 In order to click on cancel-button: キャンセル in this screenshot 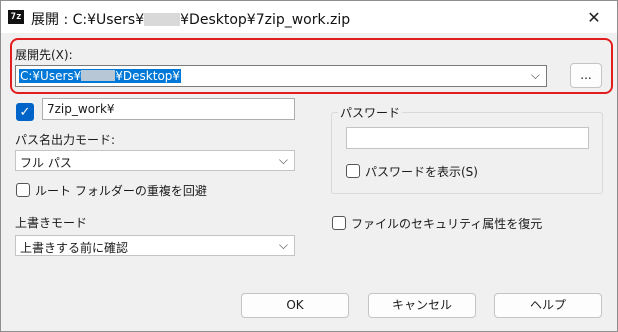, I will do `click(422, 305)`.